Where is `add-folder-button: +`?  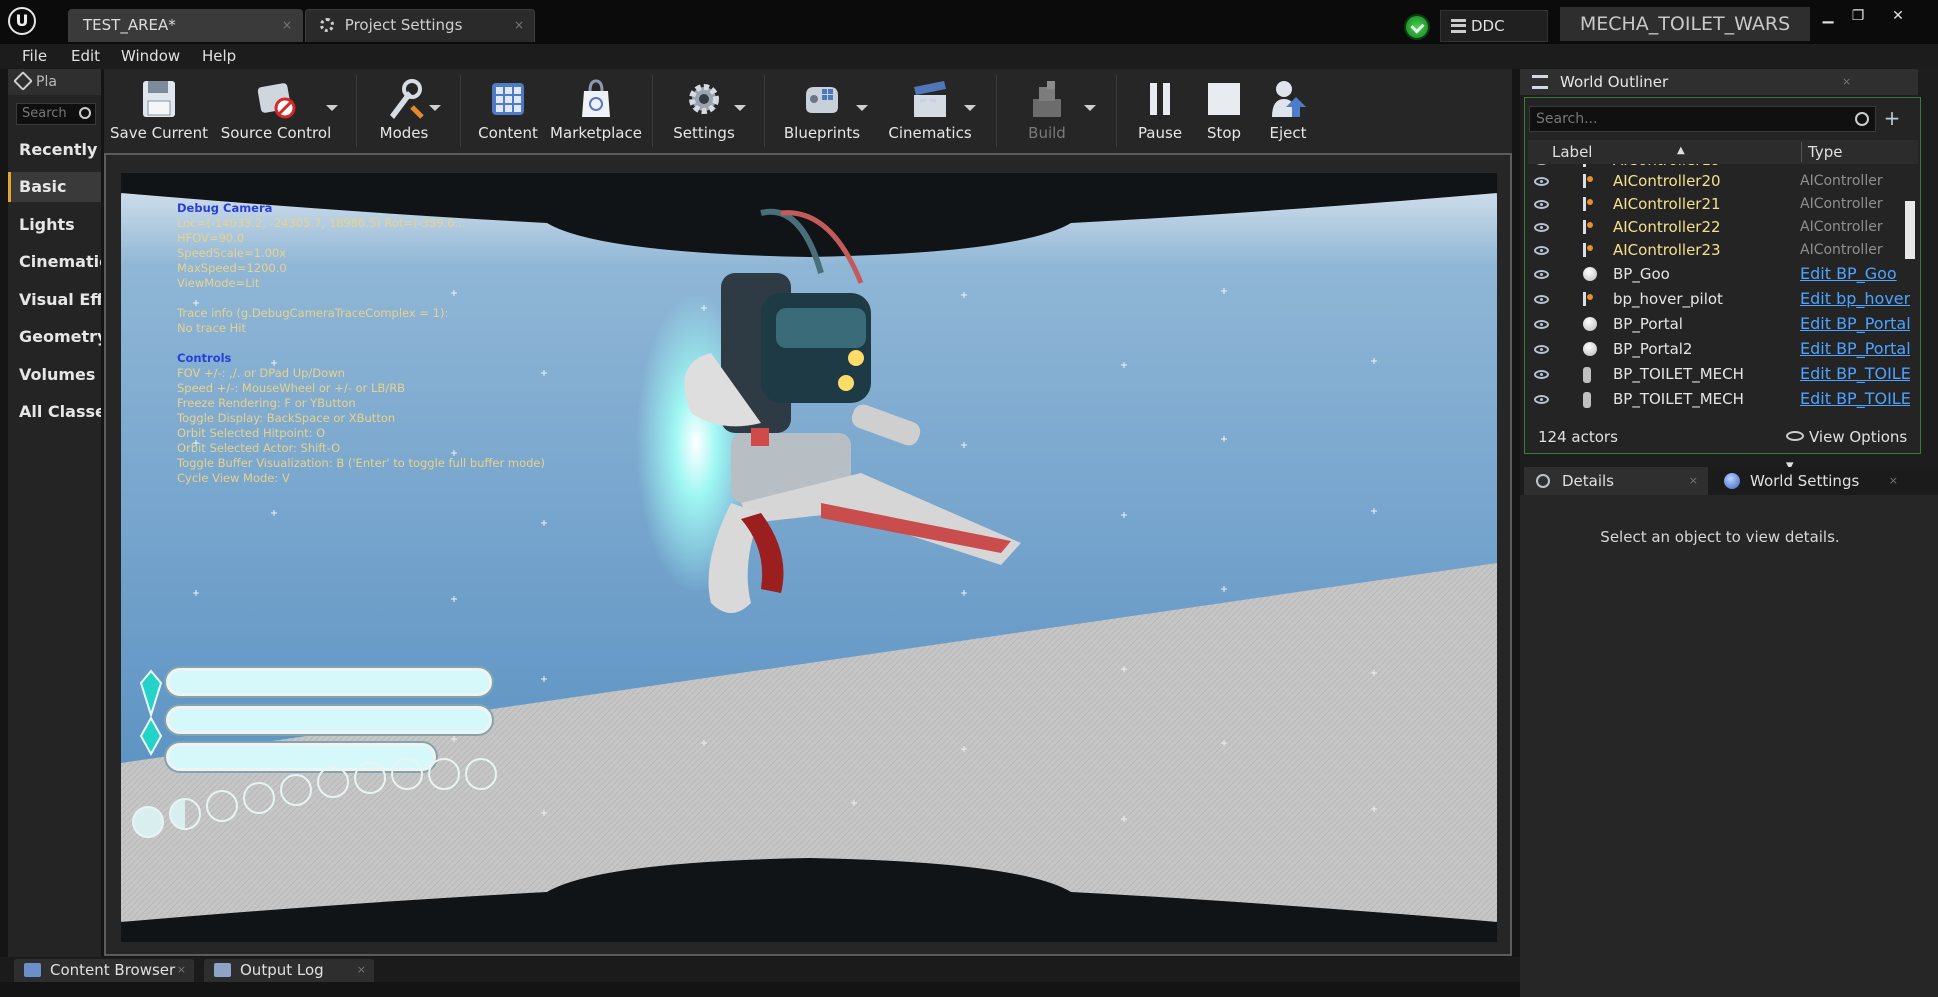
add-folder-button: + is located at coordinates (1892, 119).